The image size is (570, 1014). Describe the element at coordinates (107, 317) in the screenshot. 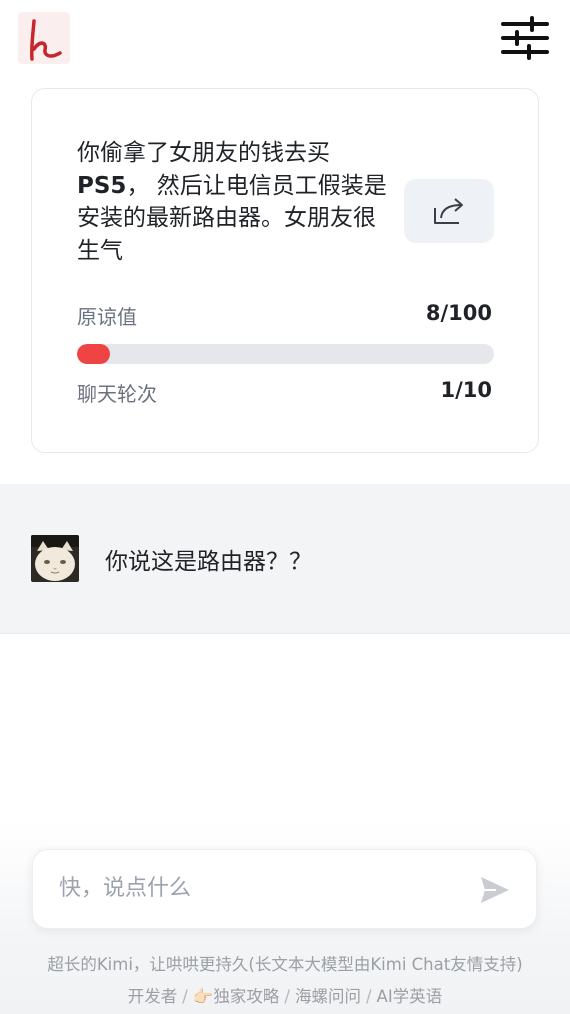

I see `forgiveness-label: 原谅值` at that location.